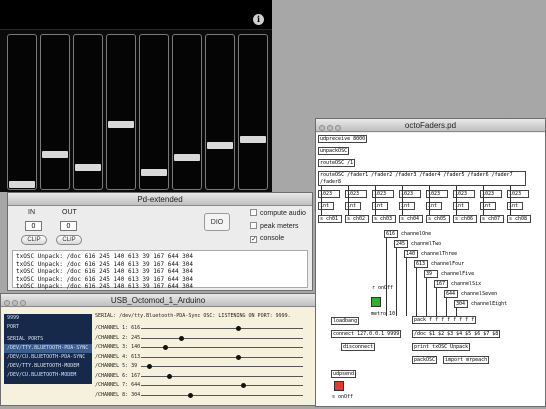 The width and height of the screenshot is (546, 409). I want to click on serial-port-item: /DEV/TTY.BLUETOOTH-MODEM, so click(48, 366).